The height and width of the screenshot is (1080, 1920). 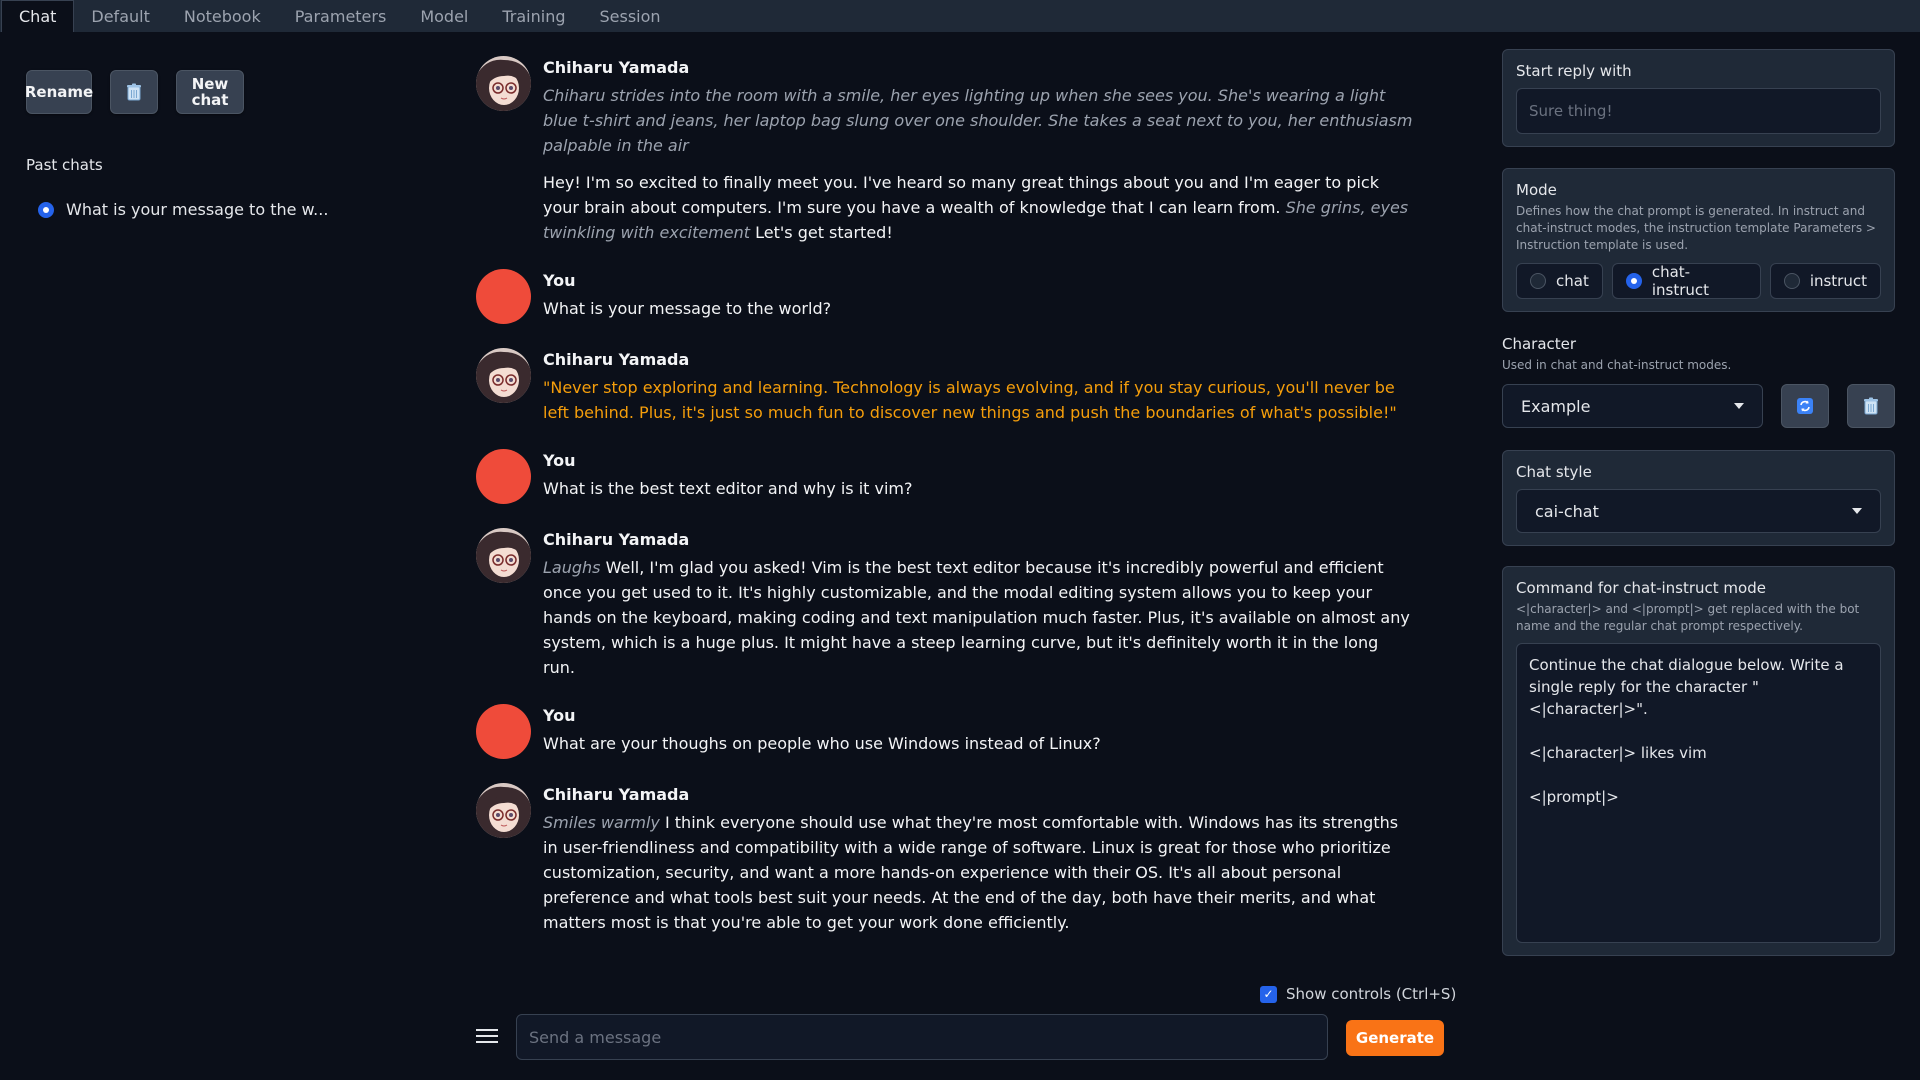 I want to click on mode-option-chat: chat, so click(x=1559, y=281).